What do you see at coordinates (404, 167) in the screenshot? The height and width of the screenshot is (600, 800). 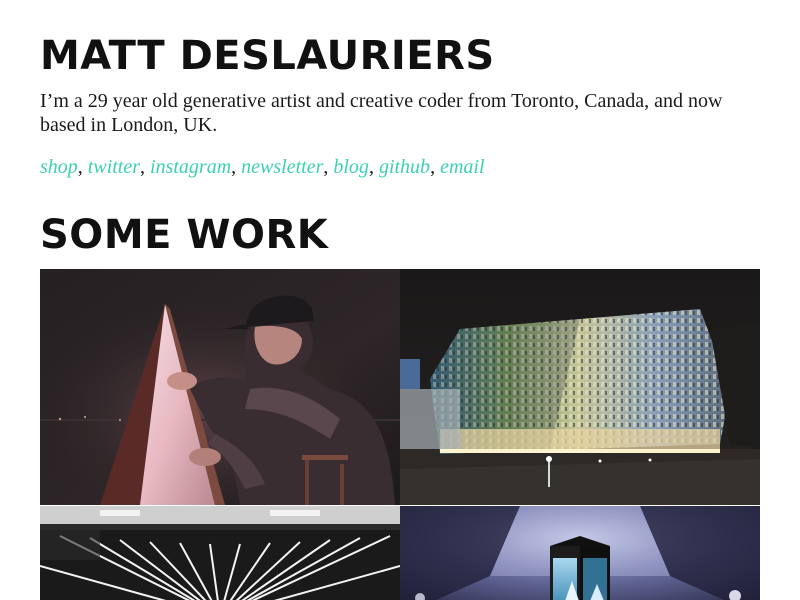 I see `link-github: github` at bounding box center [404, 167].